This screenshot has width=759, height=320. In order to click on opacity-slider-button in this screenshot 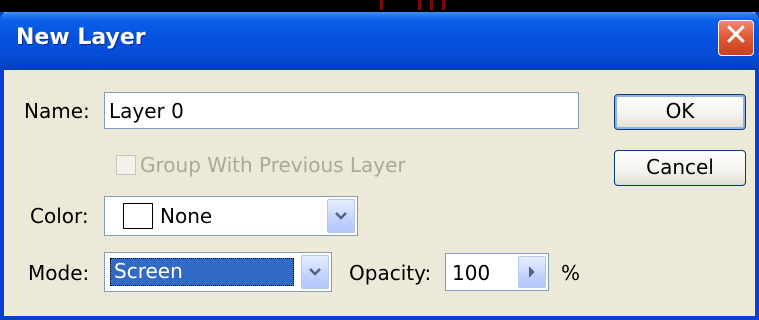, I will do `click(532, 272)`.